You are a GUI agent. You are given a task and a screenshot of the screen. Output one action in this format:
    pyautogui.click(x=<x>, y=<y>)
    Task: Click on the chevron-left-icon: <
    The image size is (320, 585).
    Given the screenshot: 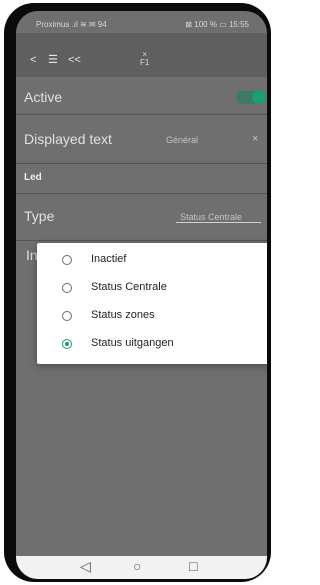 What is the action you would take?
    pyautogui.click(x=33, y=60)
    